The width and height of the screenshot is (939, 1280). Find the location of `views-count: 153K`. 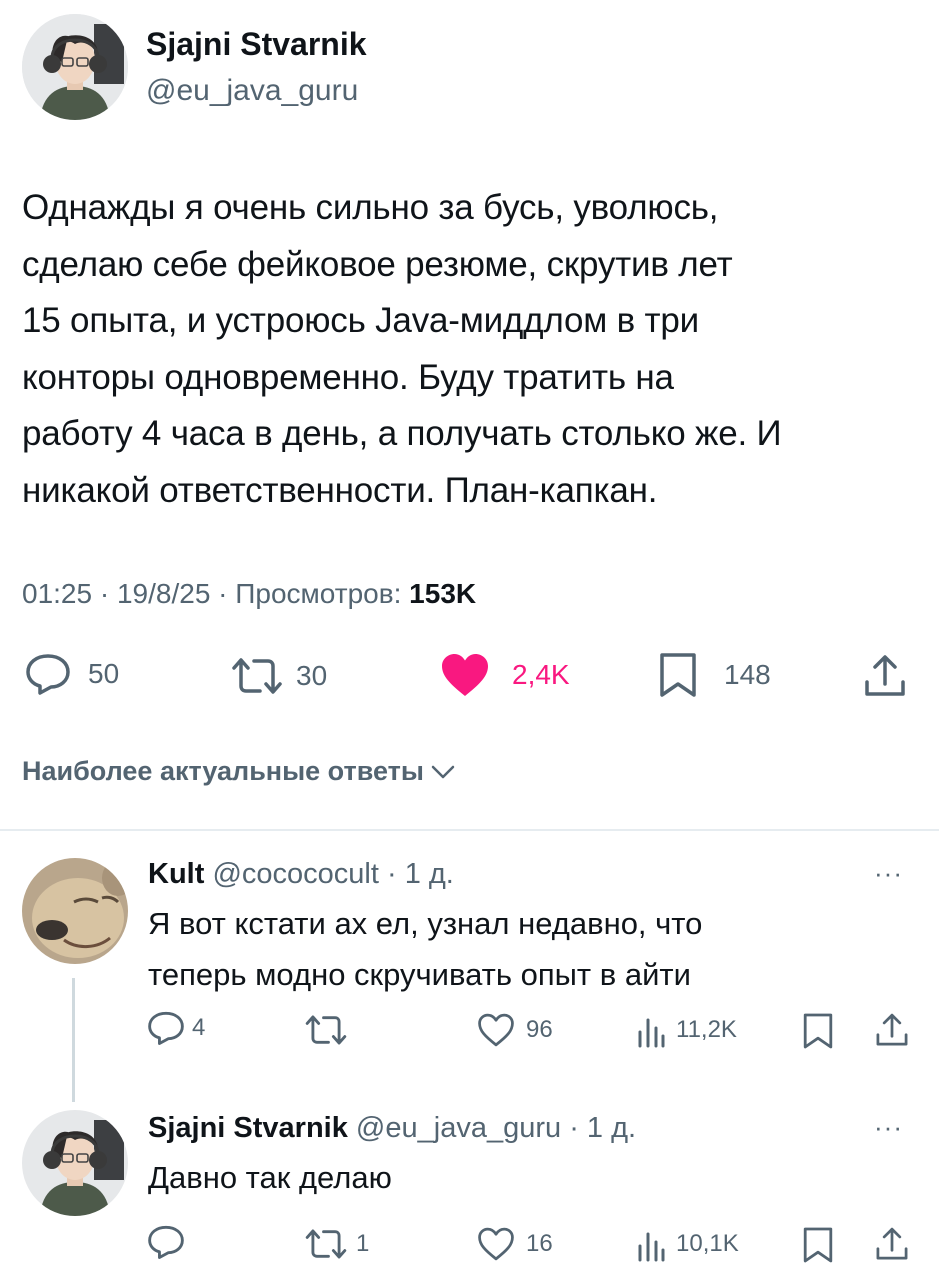

views-count: 153K is located at coordinates (443, 593).